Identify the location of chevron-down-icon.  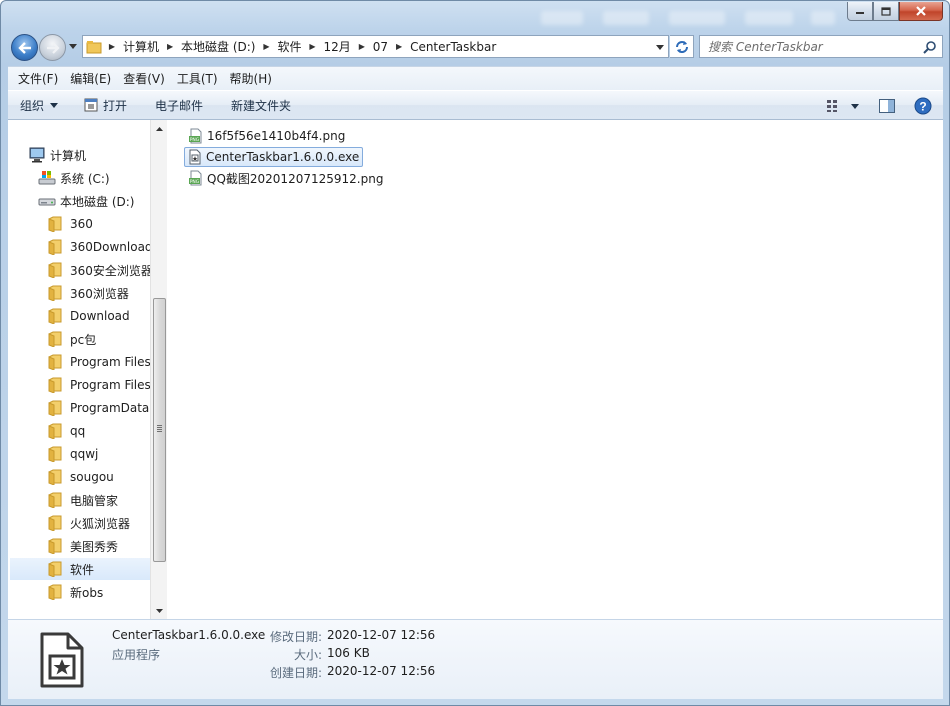
(855, 106).